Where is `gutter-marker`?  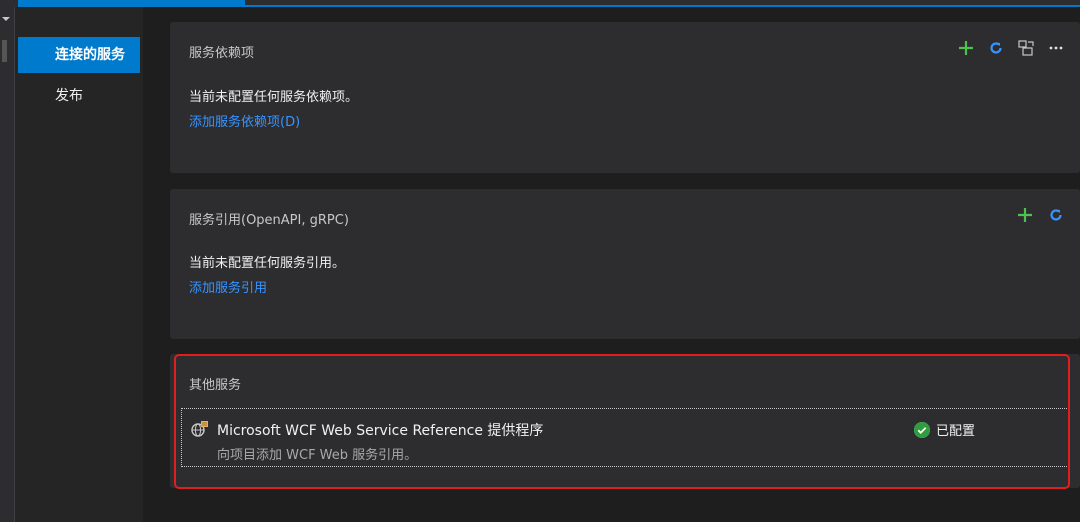 gutter-marker is located at coordinates (4, 51).